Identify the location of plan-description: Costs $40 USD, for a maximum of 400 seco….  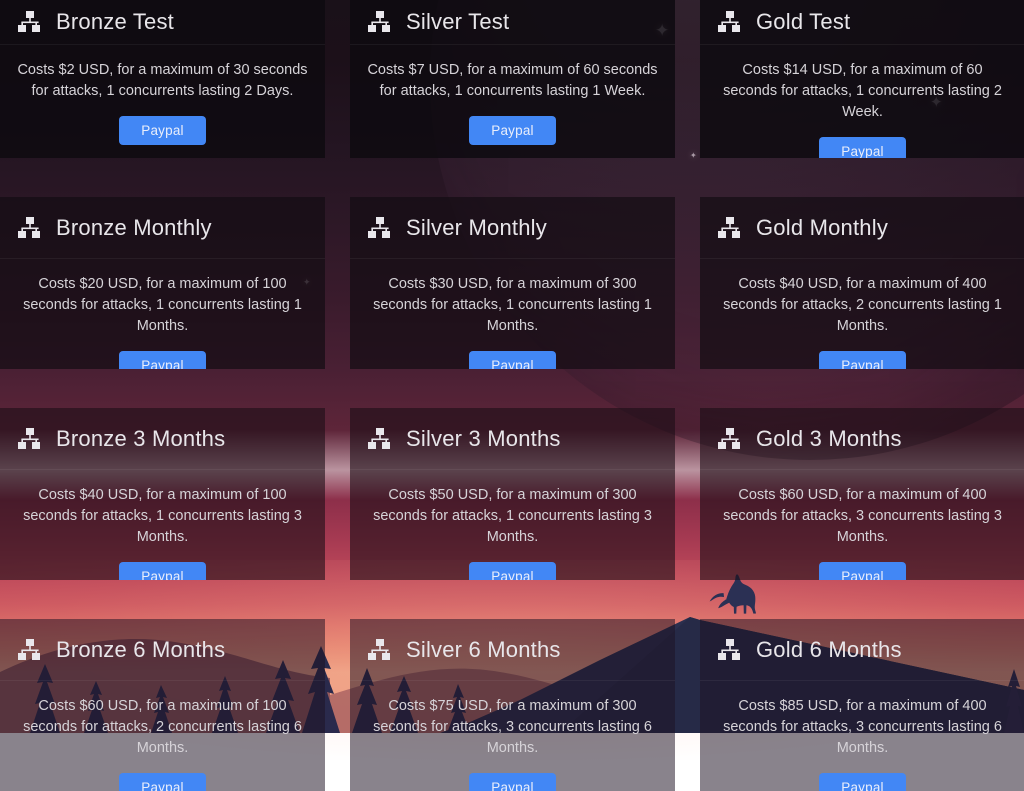
(862, 305).